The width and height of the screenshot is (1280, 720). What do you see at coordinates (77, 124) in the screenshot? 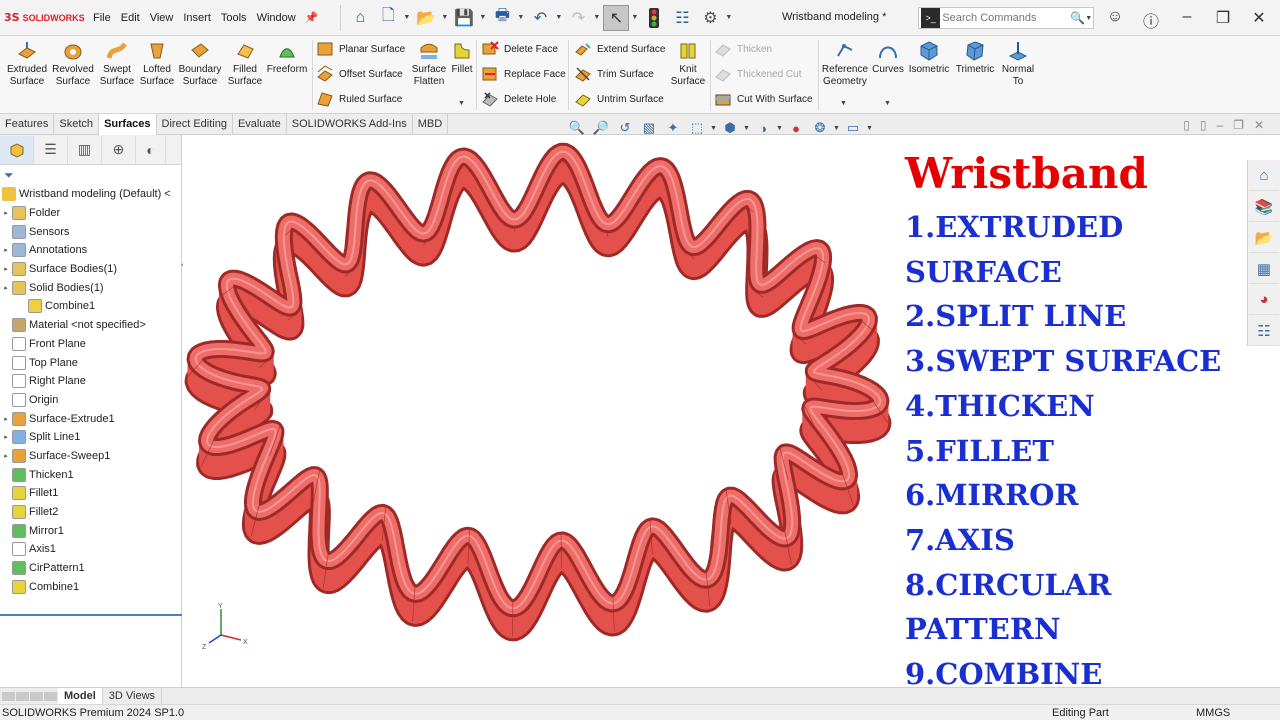
I see `tab-sketch: Sketch` at bounding box center [77, 124].